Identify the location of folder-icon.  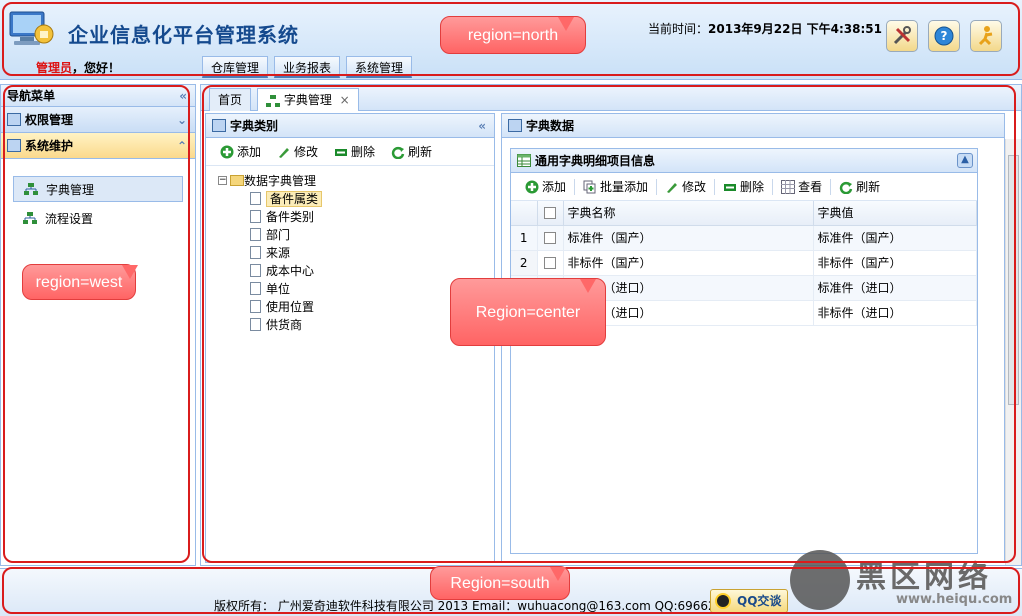
(237, 180).